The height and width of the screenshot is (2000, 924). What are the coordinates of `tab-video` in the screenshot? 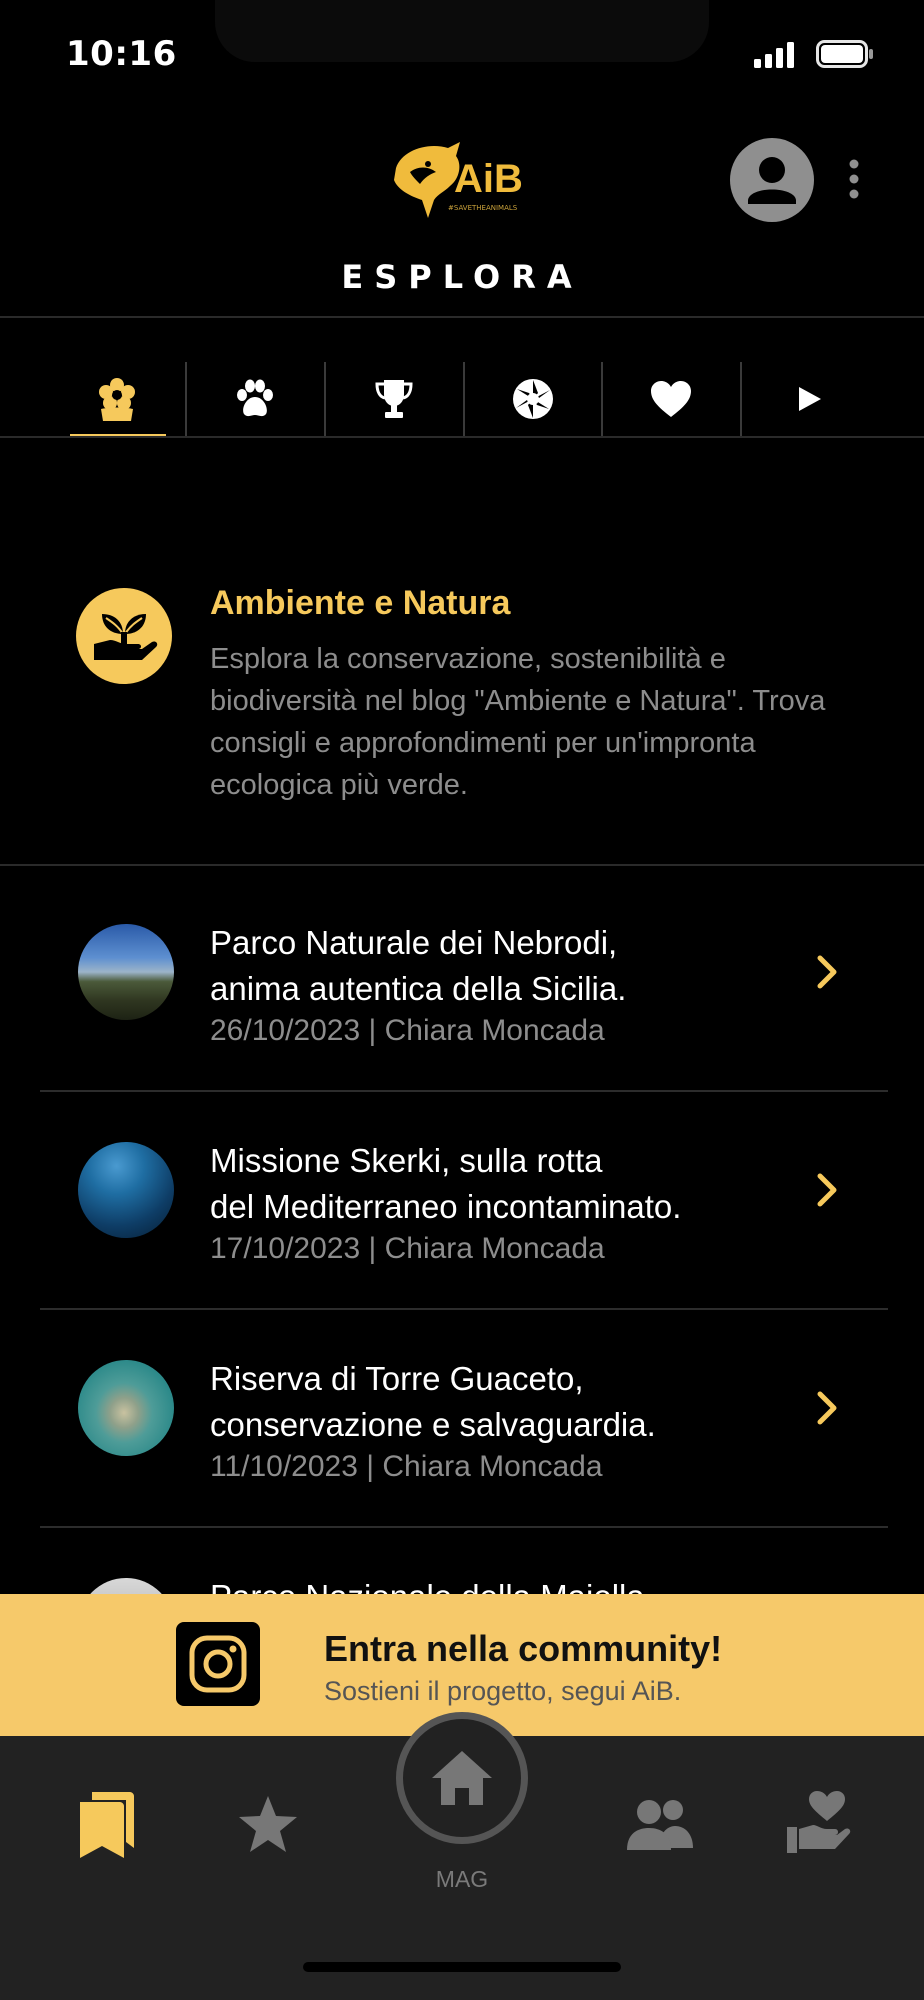 It's located at (810, 399).